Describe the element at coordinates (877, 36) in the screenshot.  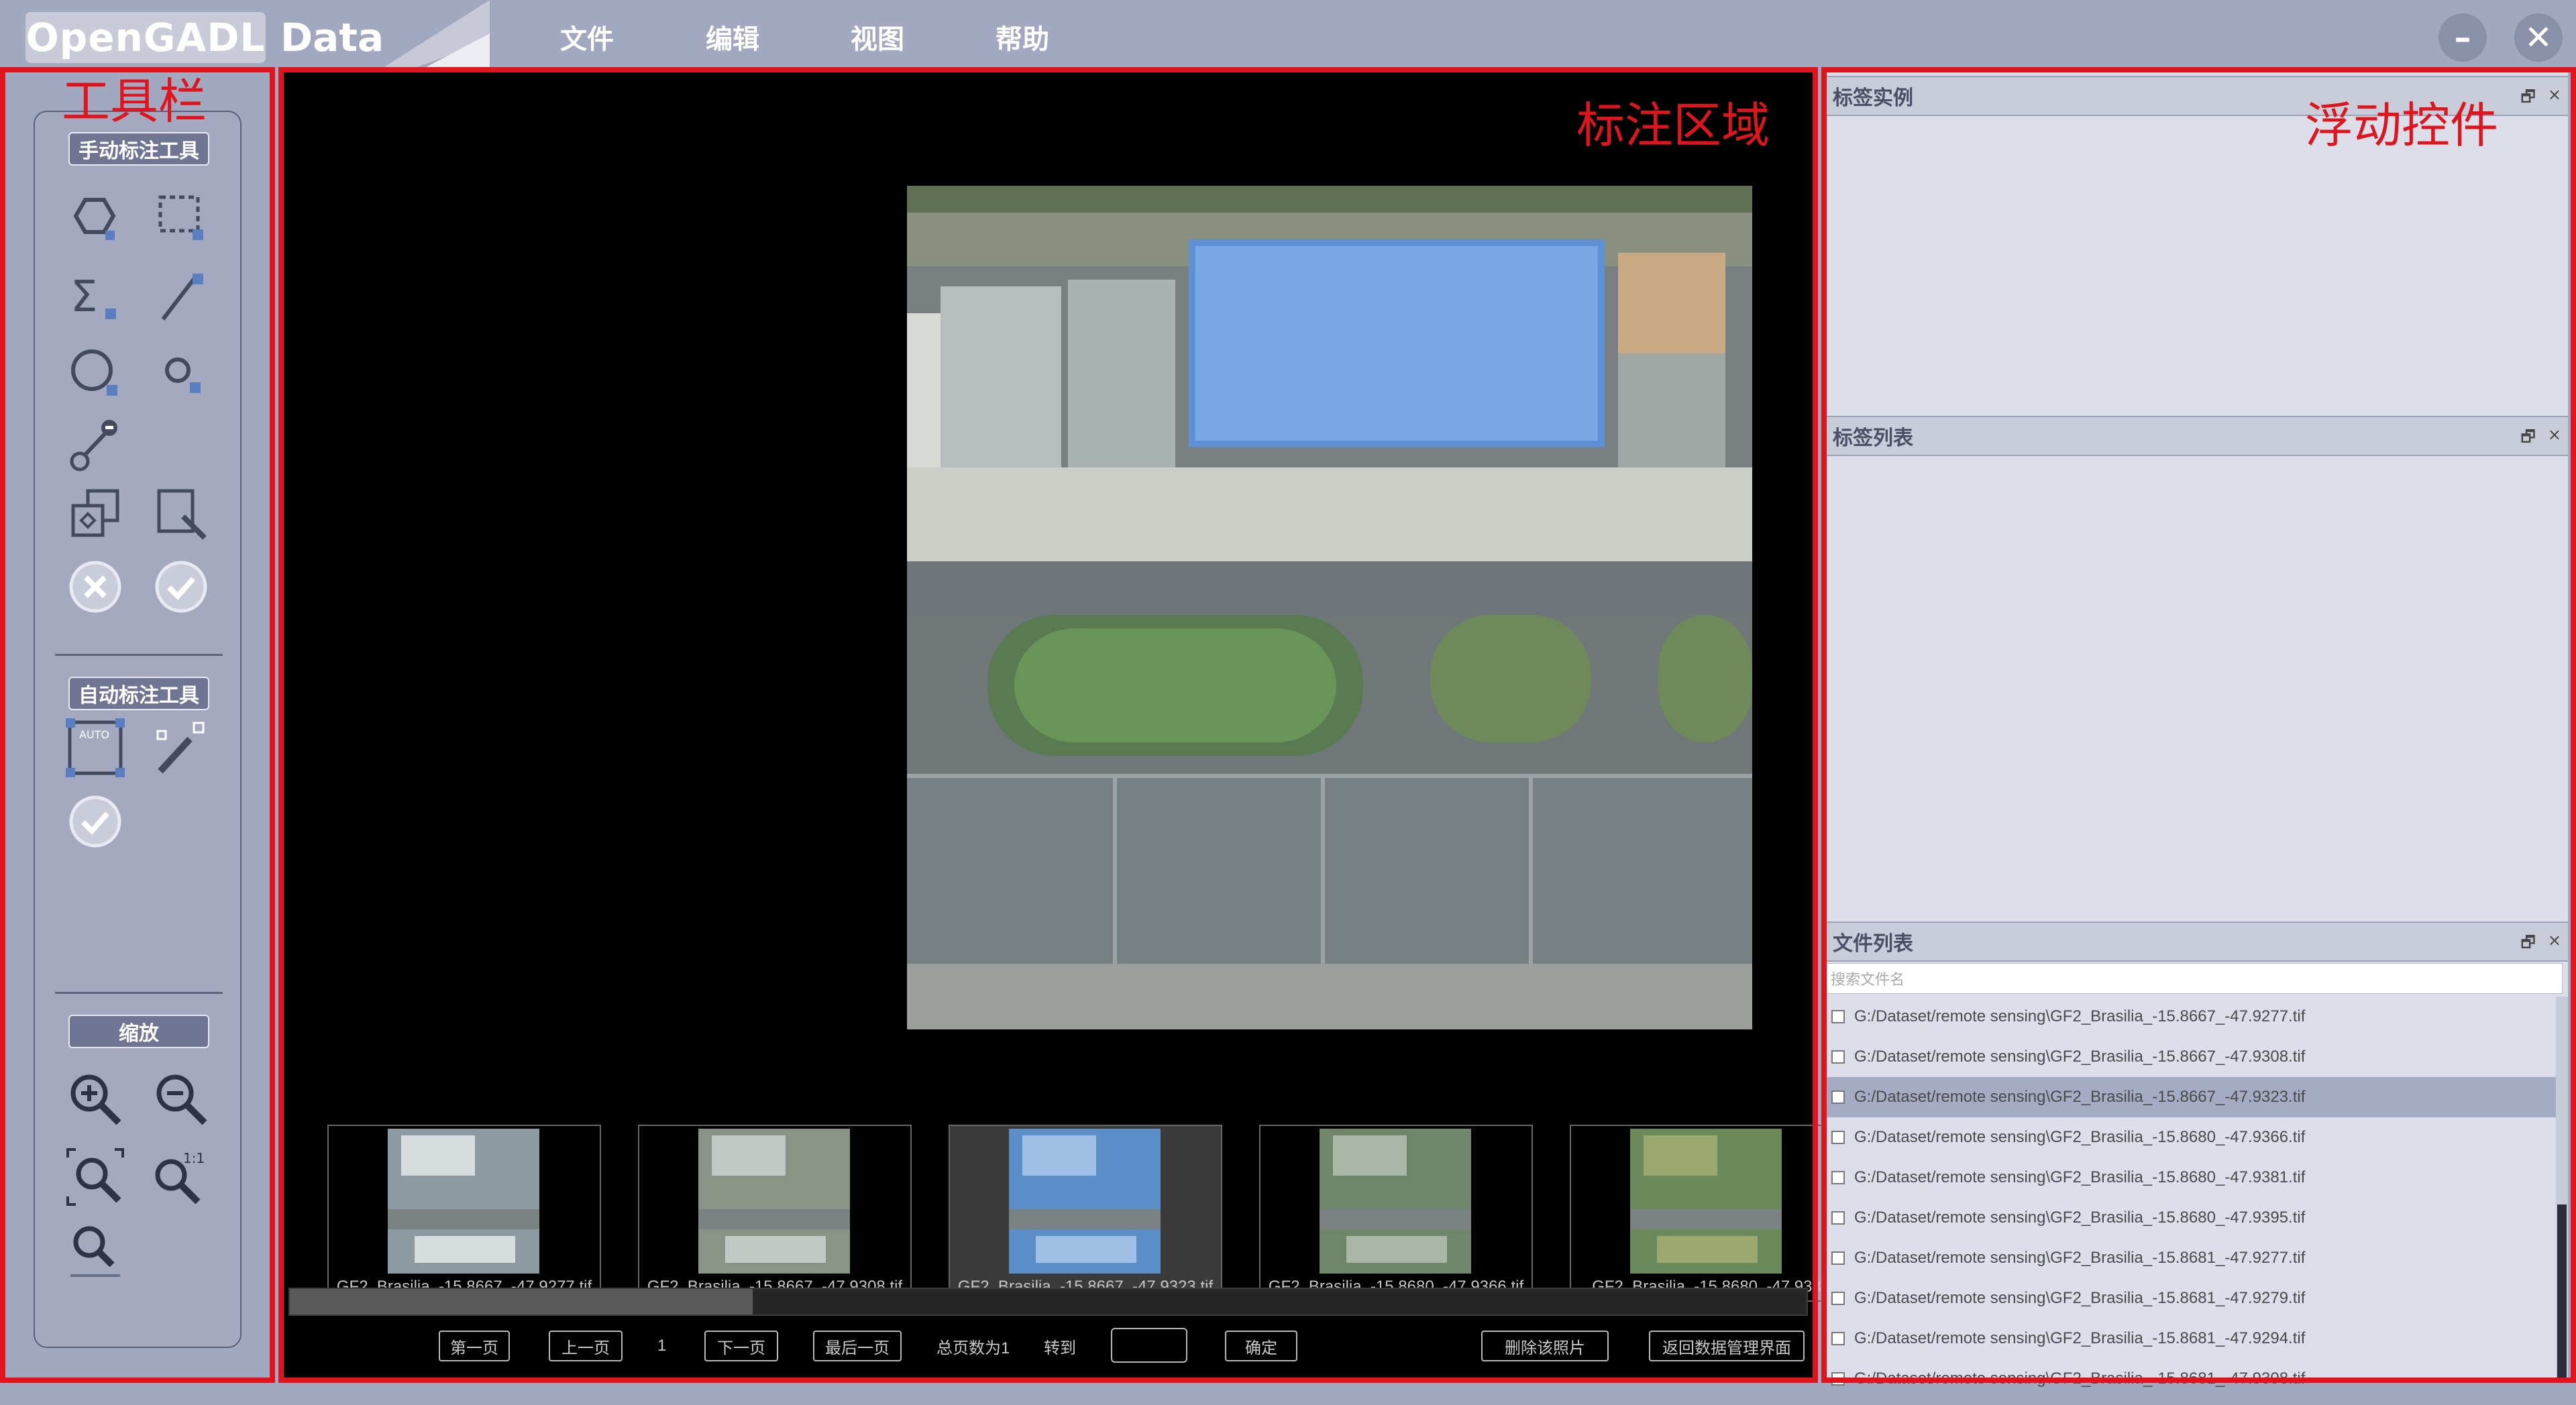
I see `menu-view: 视图` at that location.